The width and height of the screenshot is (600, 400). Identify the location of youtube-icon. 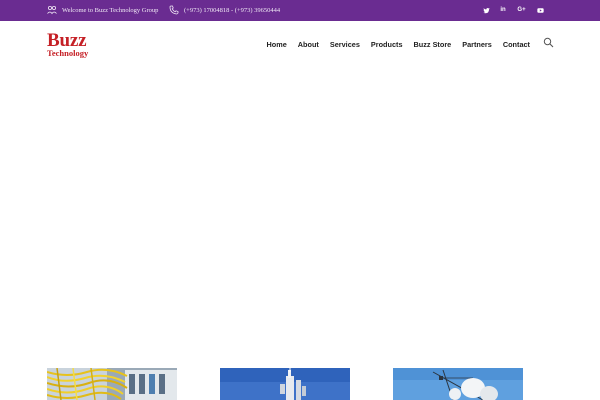
(540, 10).